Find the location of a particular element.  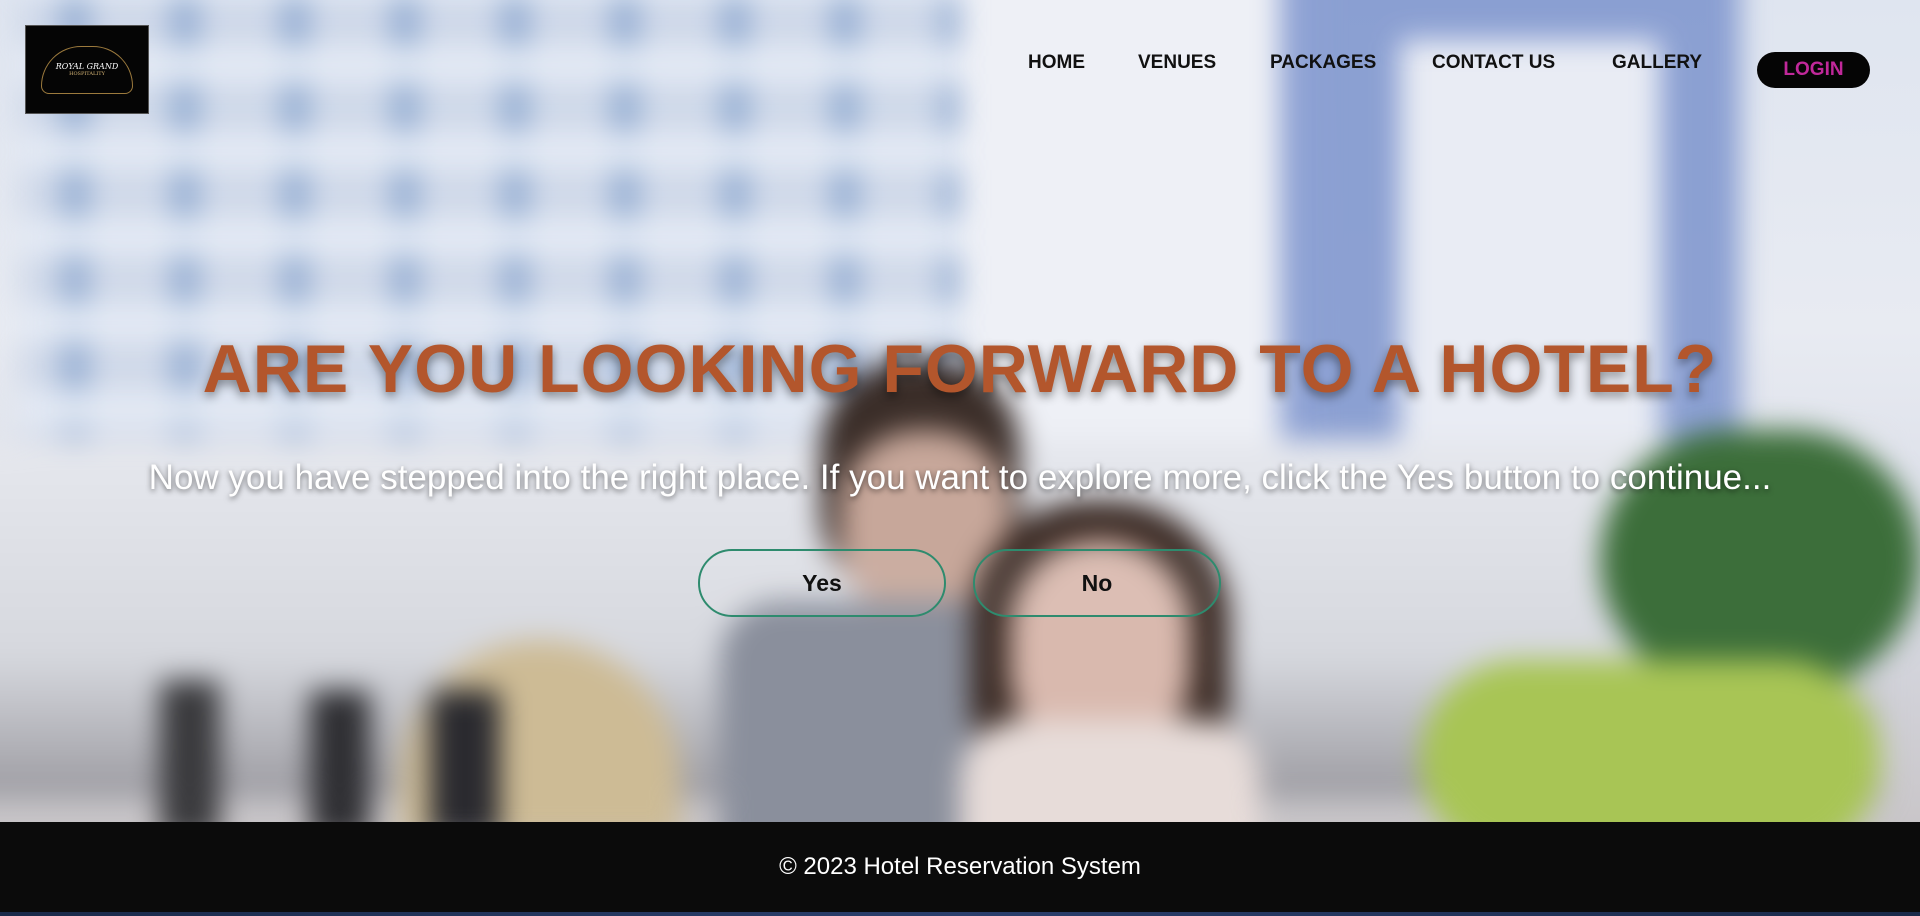

nav-venues-link: VENUES is located at coordinates (1177, 63).